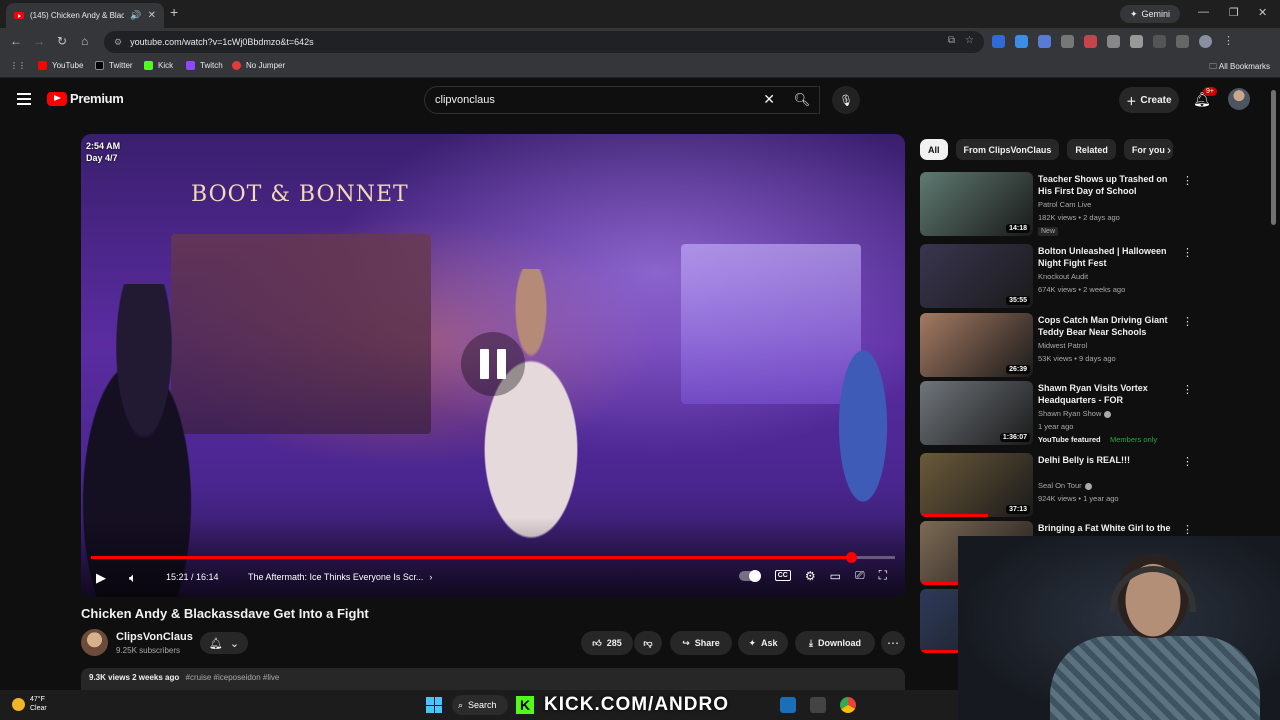  Describe the element at coordinates (893, 643) in the screenshot. I see `more-actions-icon: ⋯` at that location.